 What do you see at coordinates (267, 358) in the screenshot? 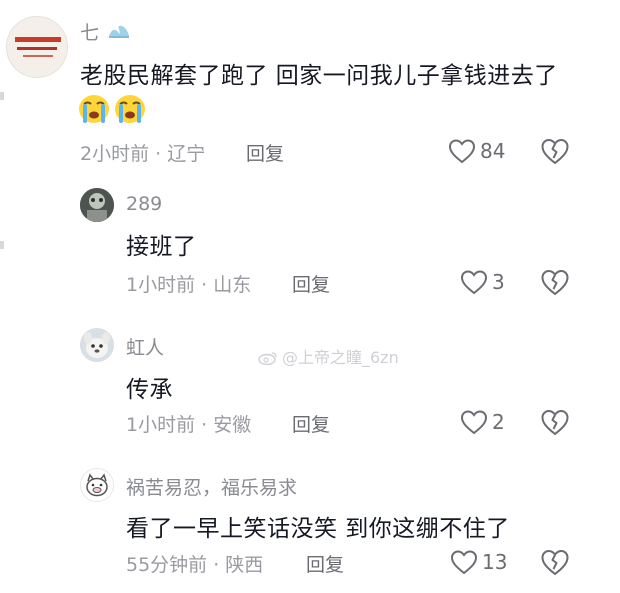
I see `weibo-icon` at bounding box center [267, 358].